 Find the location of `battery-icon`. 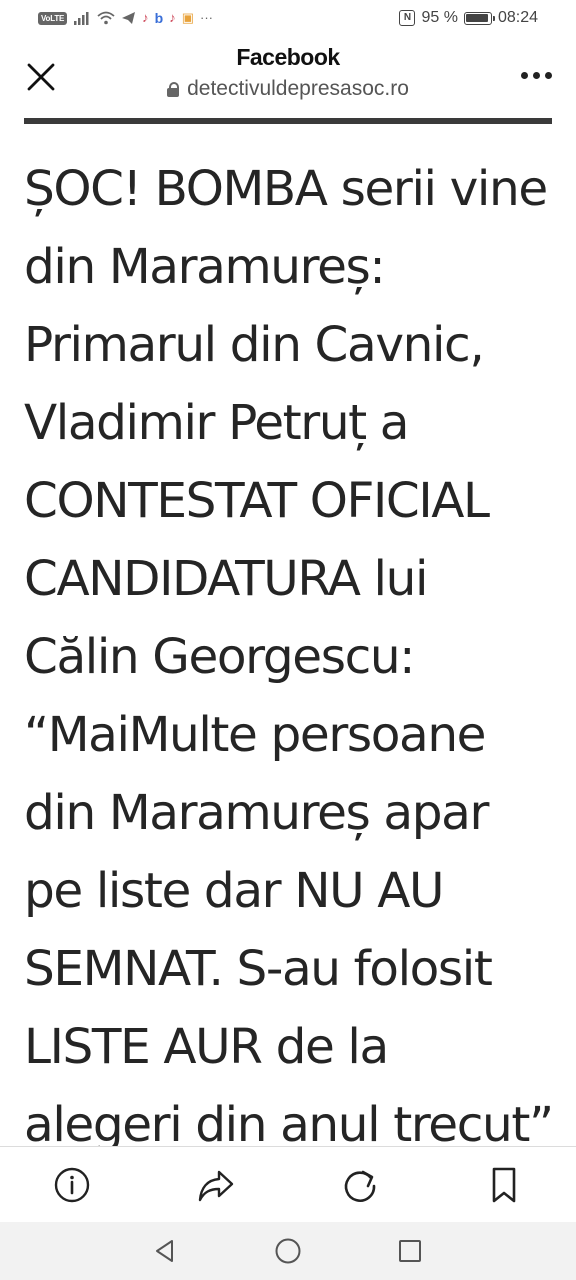

battery-icon is located at coordinates (479, 18).